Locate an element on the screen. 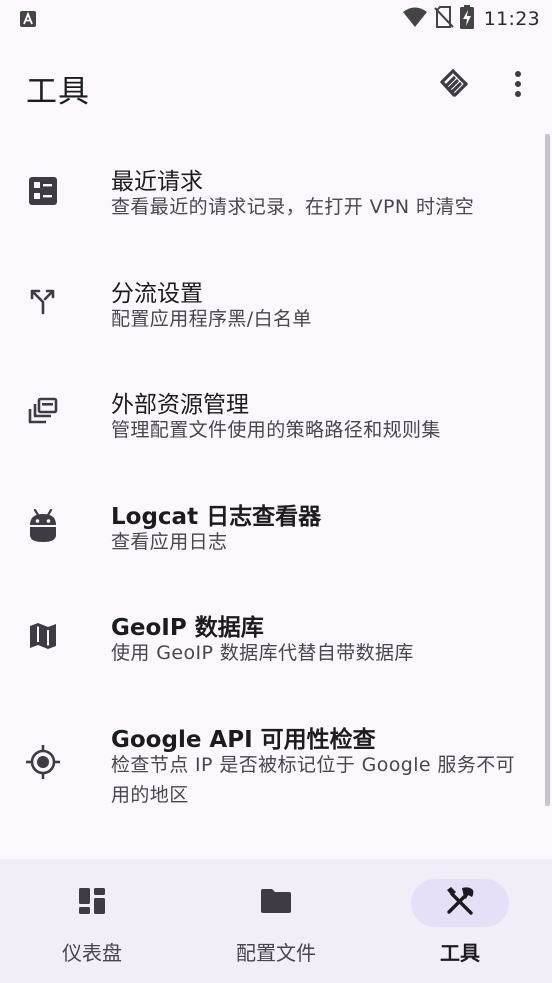 This screenshot has width=552, height=983. tool-description: 检查节点 IP 是否被标记位于 Google 服务不可用的地区 is located at coordinates (313, 779).